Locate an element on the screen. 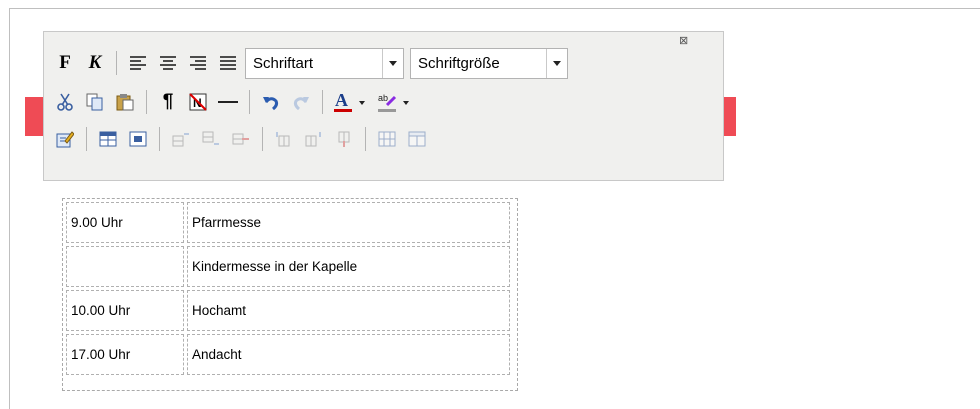 Image resolution: width=980 pixels, height=409 pixels. close-toolbar-button: ⊠ is located at coordinates (683, 40).